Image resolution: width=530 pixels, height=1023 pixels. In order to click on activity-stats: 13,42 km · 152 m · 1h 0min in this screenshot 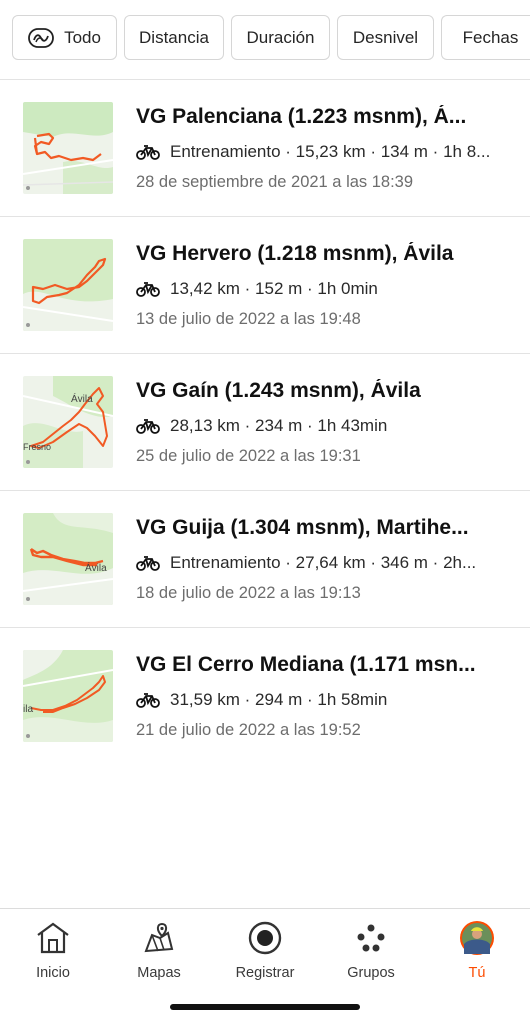, I will do `click(322, 289)`.